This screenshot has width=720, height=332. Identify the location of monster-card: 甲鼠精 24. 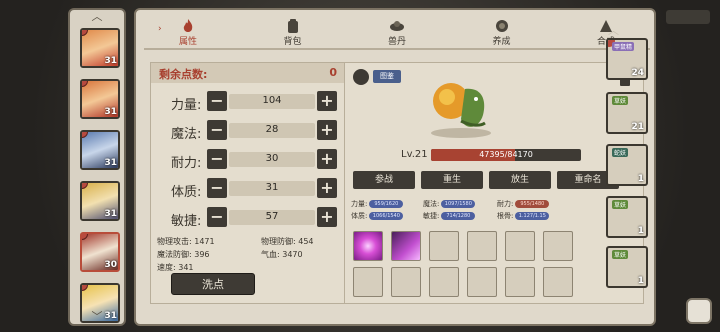
(627, 59).